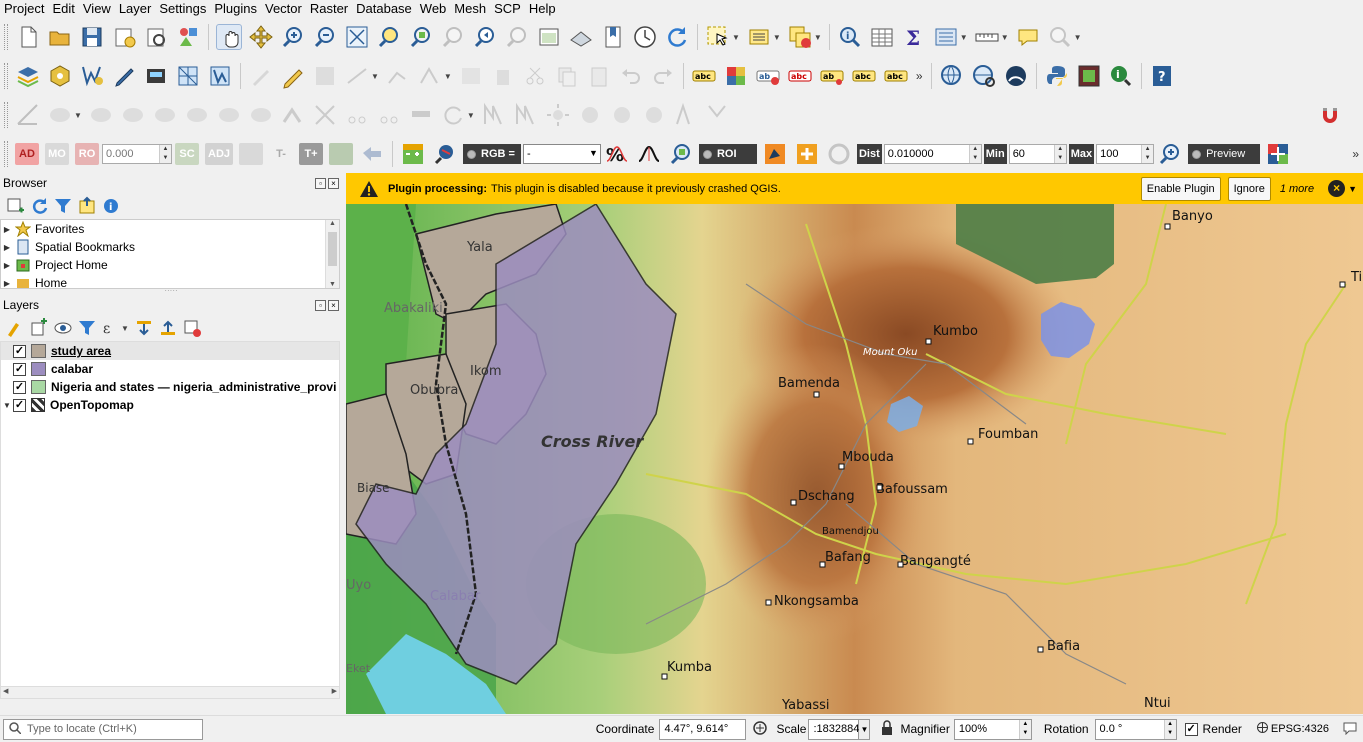  Describe the element at coordinates (1016, 76) in the screenshot. I see `openlayers-plugin-icon` at that location.